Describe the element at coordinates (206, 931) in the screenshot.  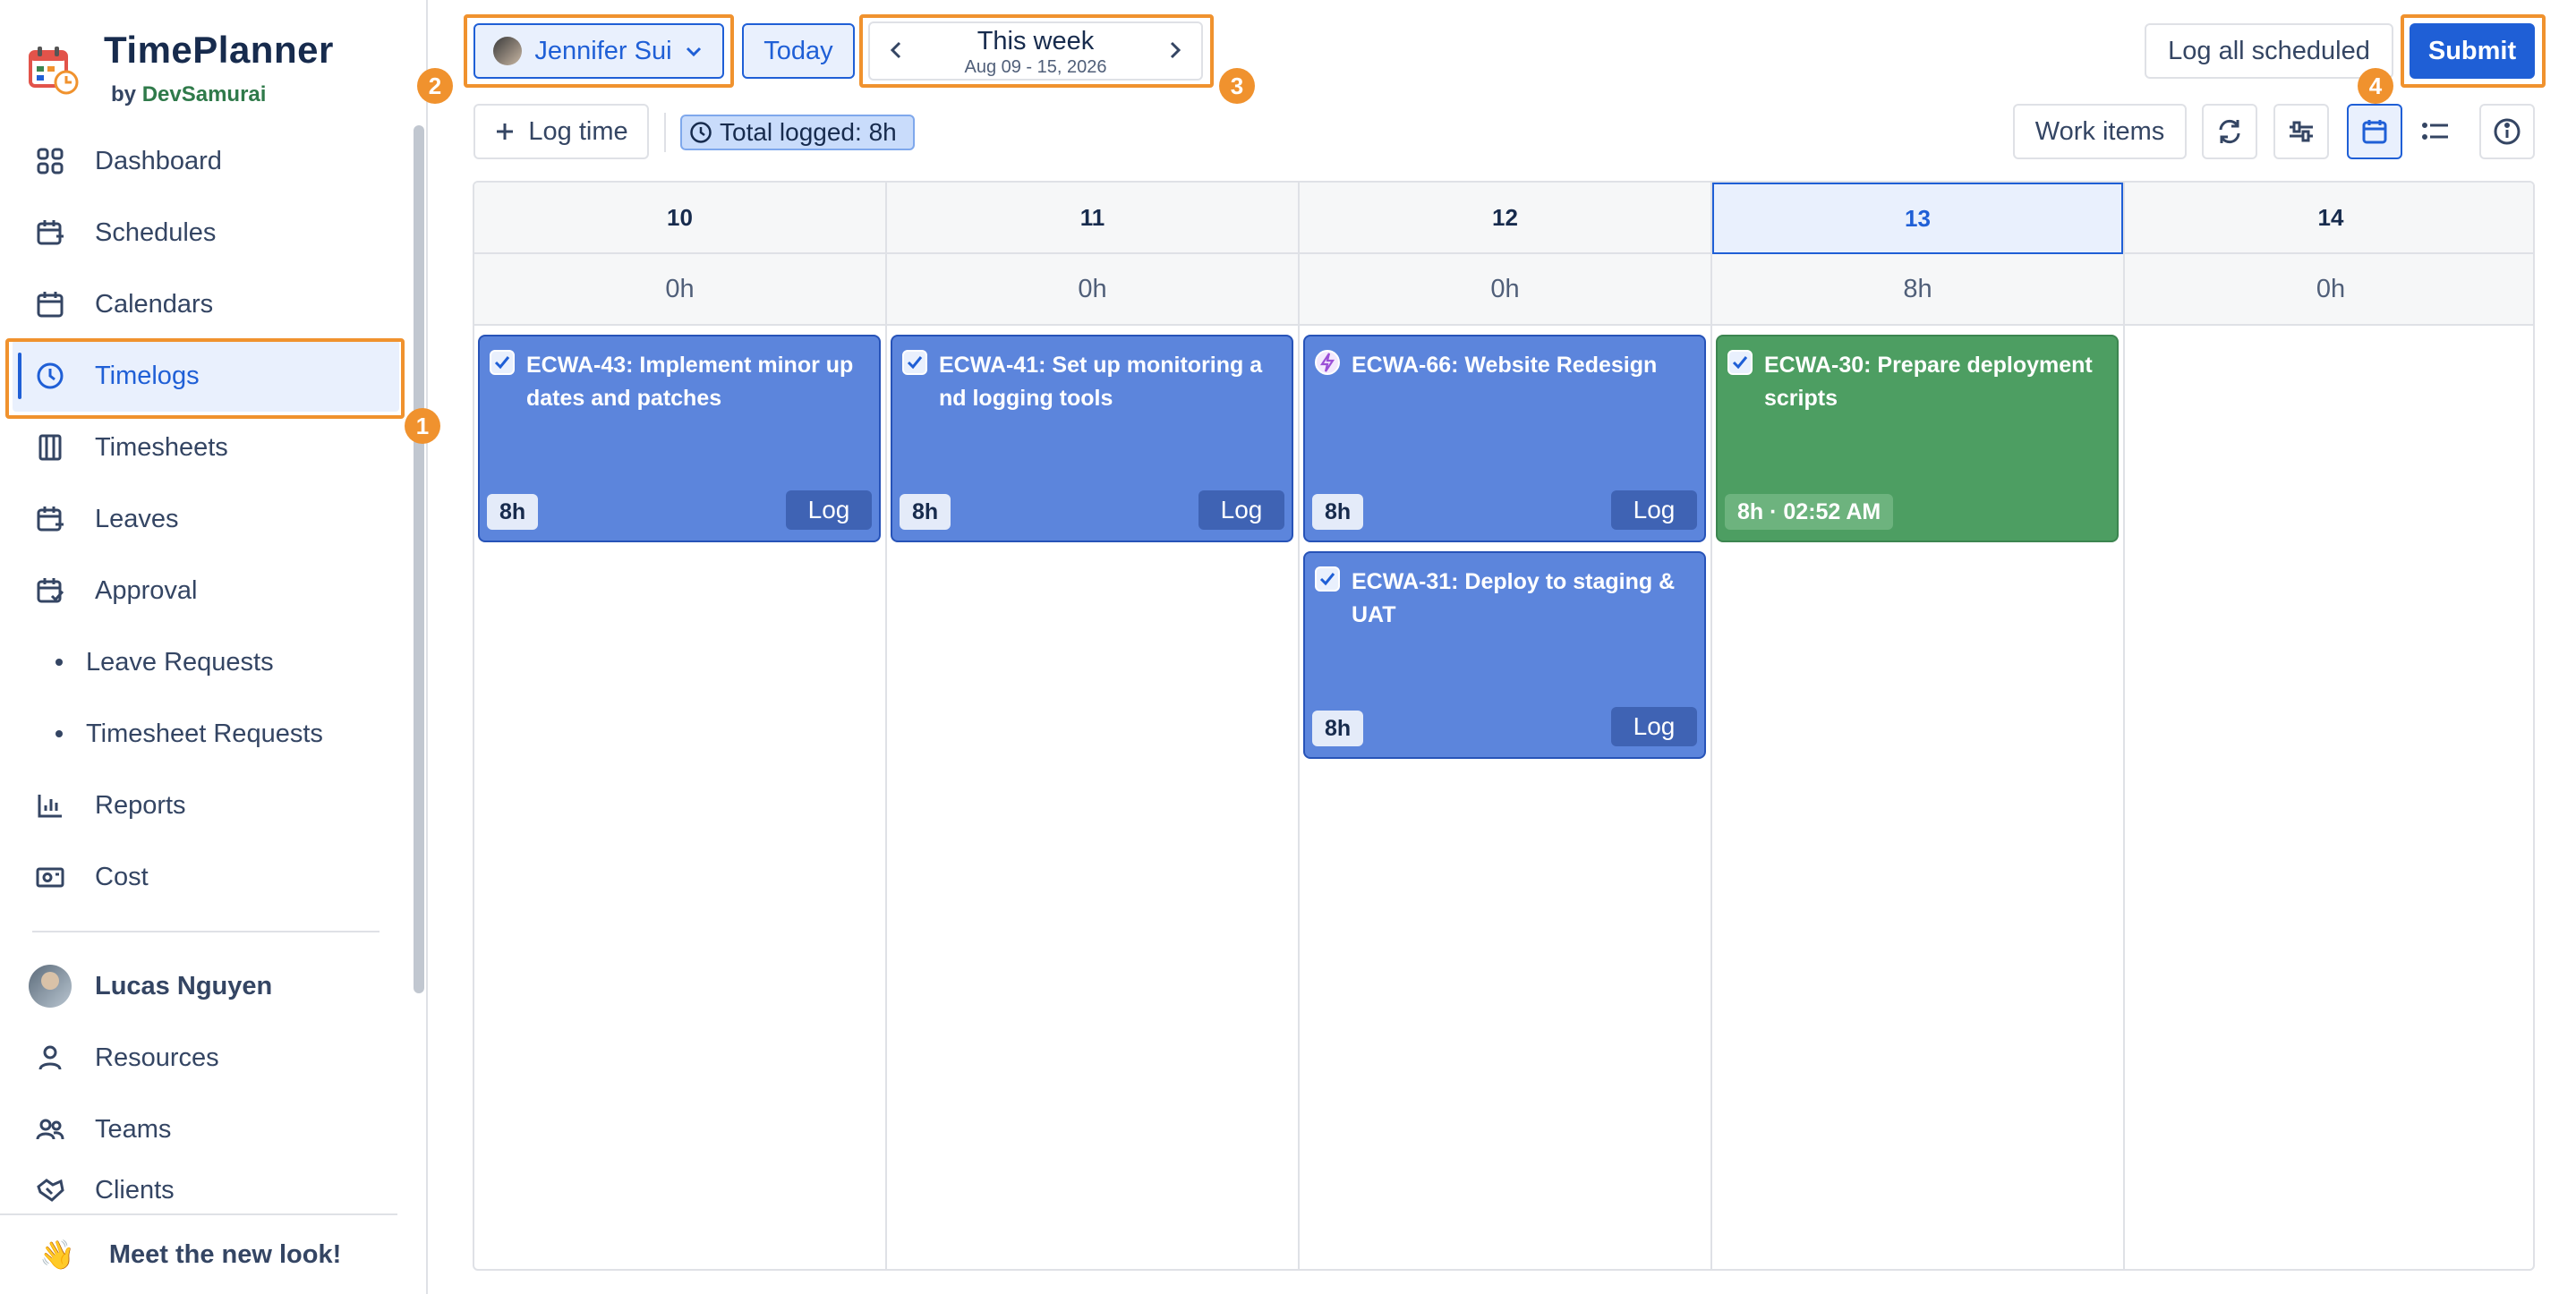
I see `sidebar-divider` at that location.